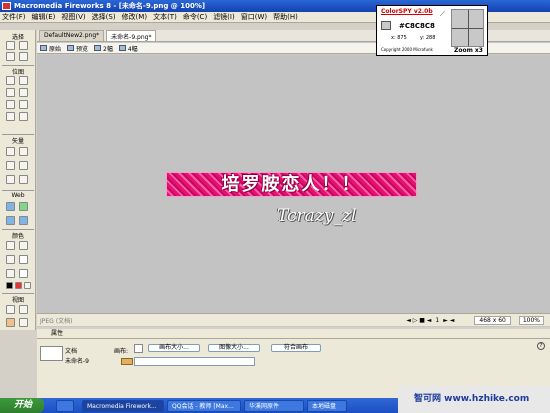 The image size is (550, 413). What do you see at coordinates (27, 285) in the screenshot?
I see `swap-colors-icon` at bounding box center [27, 285].